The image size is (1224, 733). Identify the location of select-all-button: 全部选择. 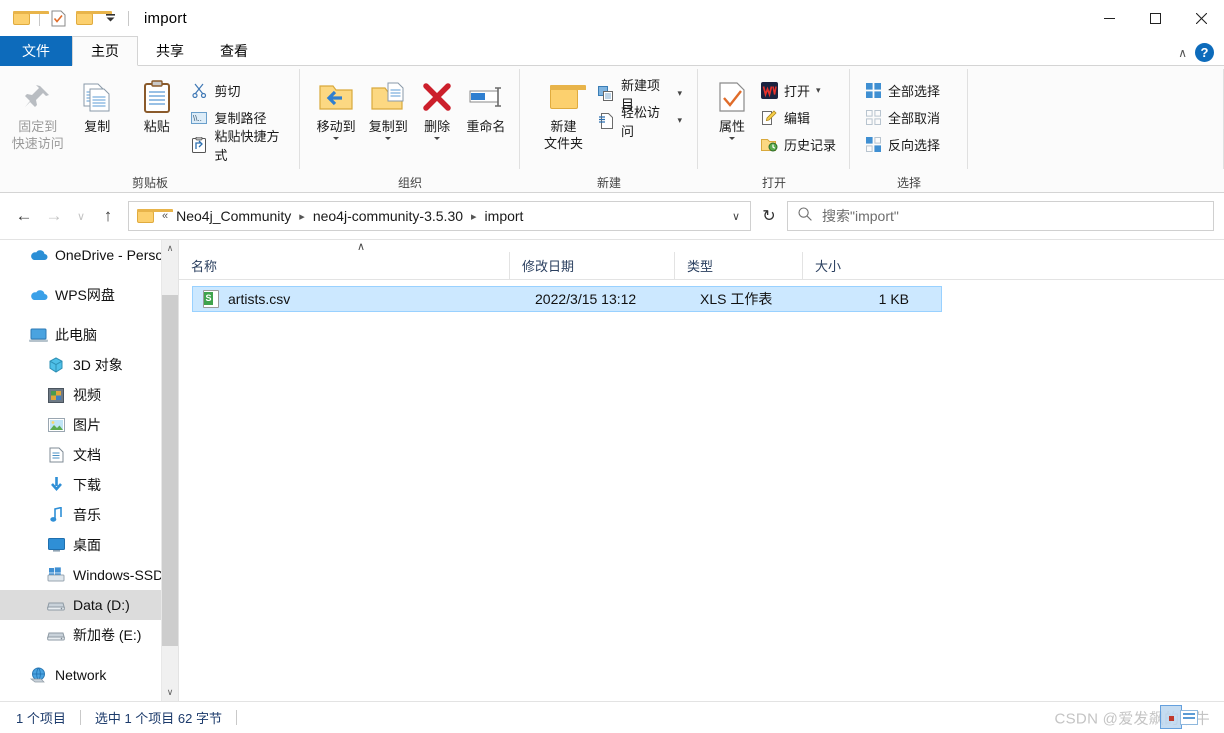
(902, 90).